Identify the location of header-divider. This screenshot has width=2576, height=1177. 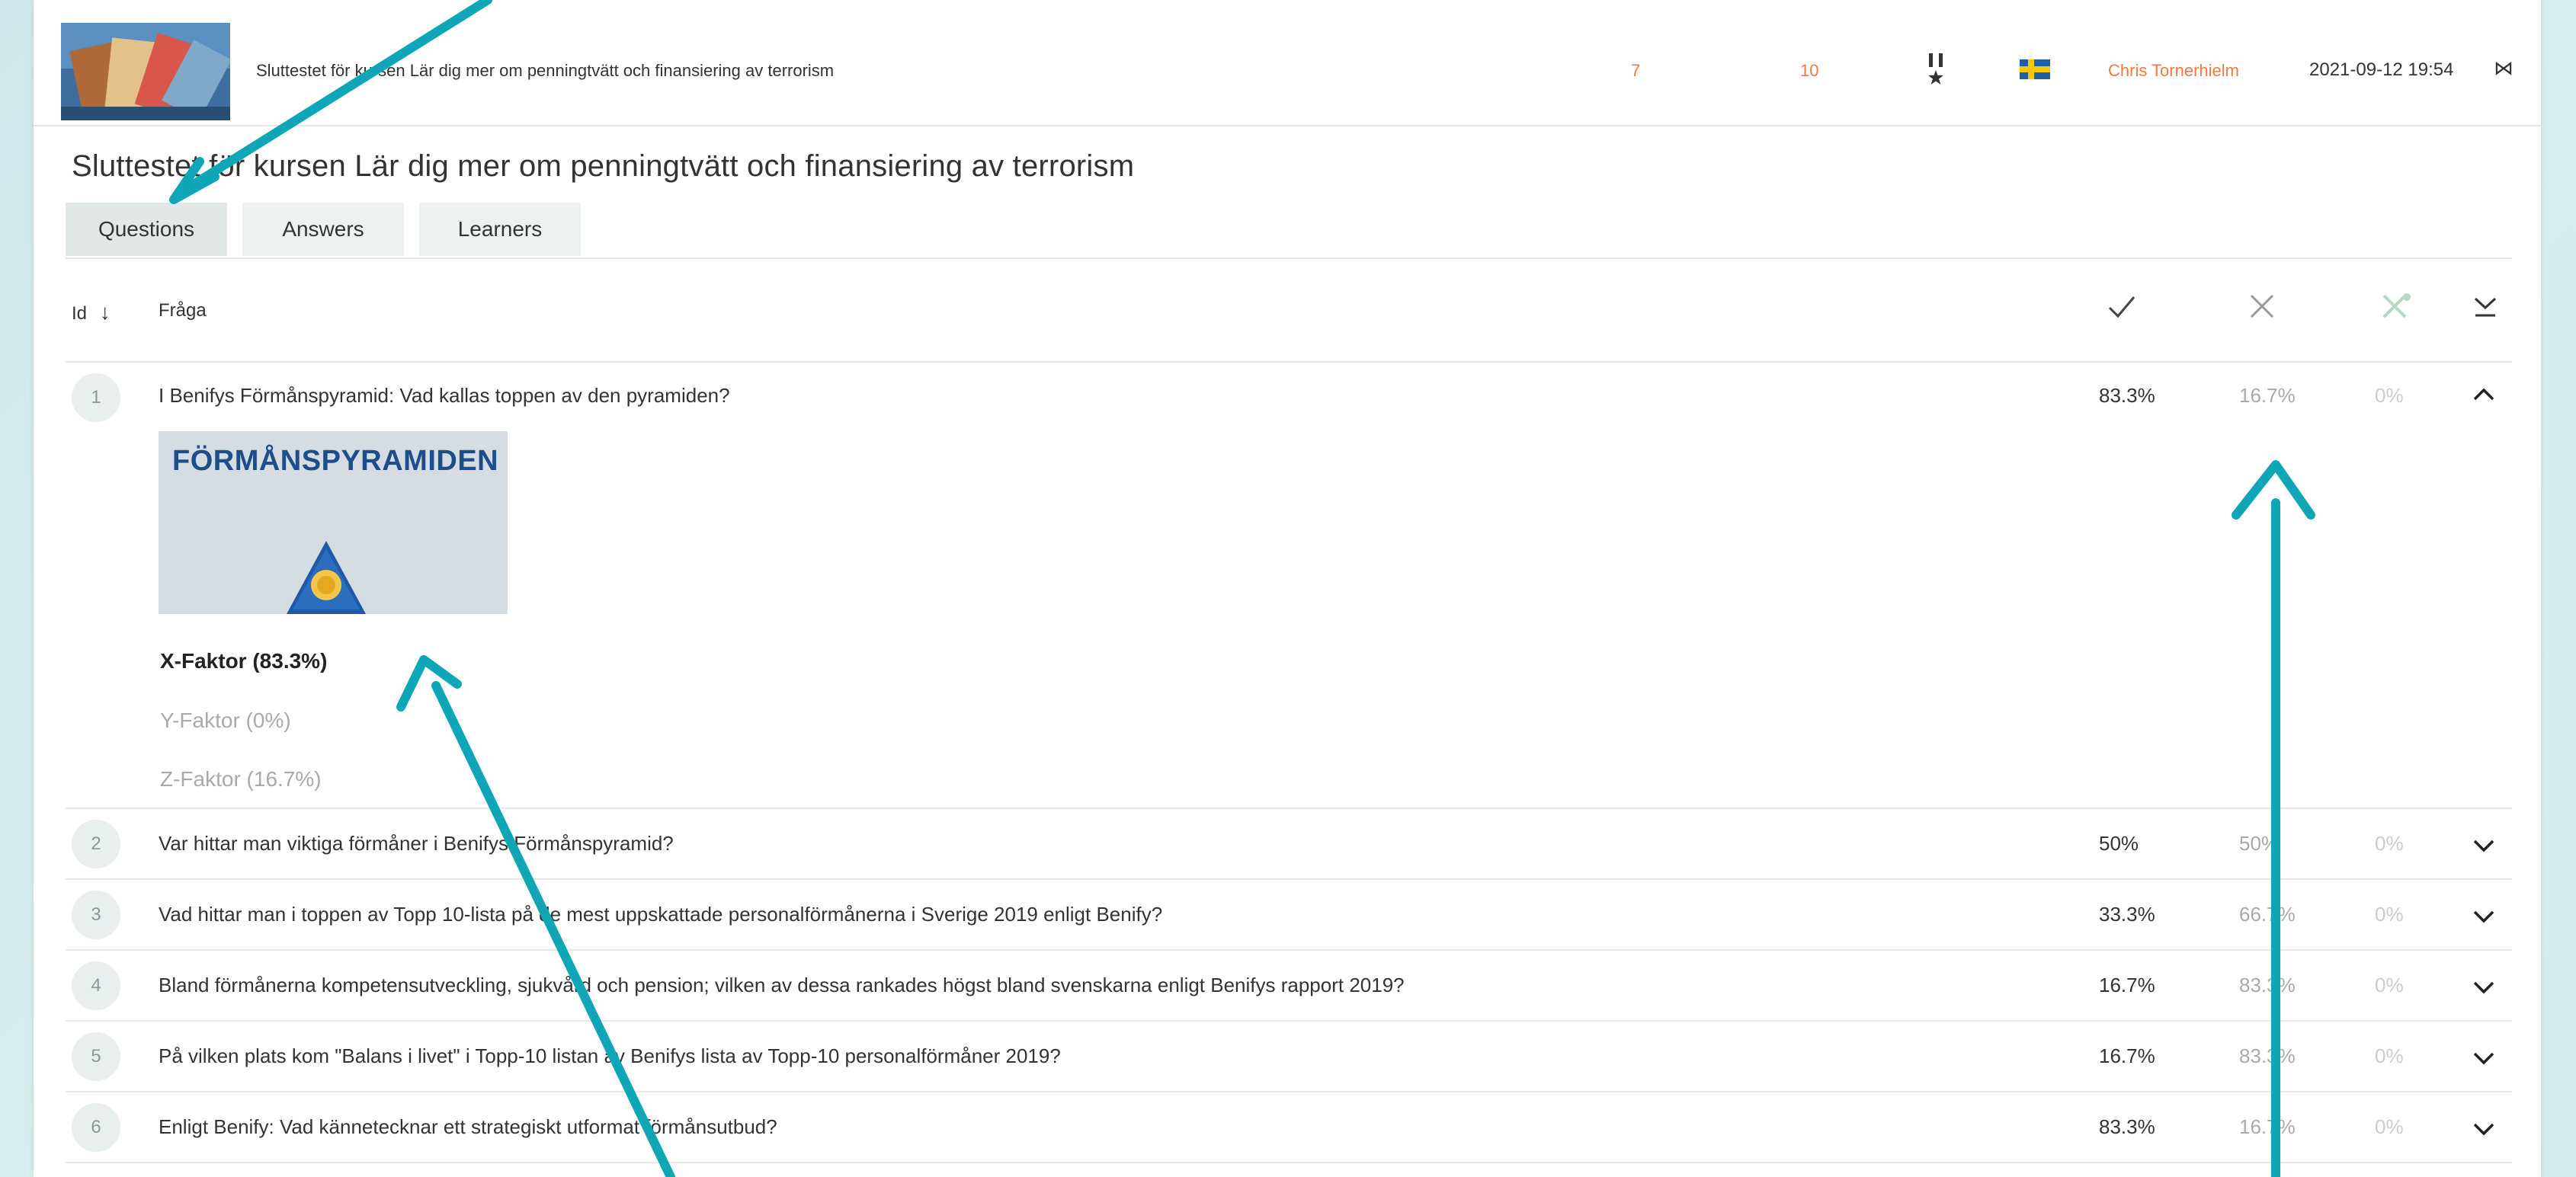
(1289, 362).